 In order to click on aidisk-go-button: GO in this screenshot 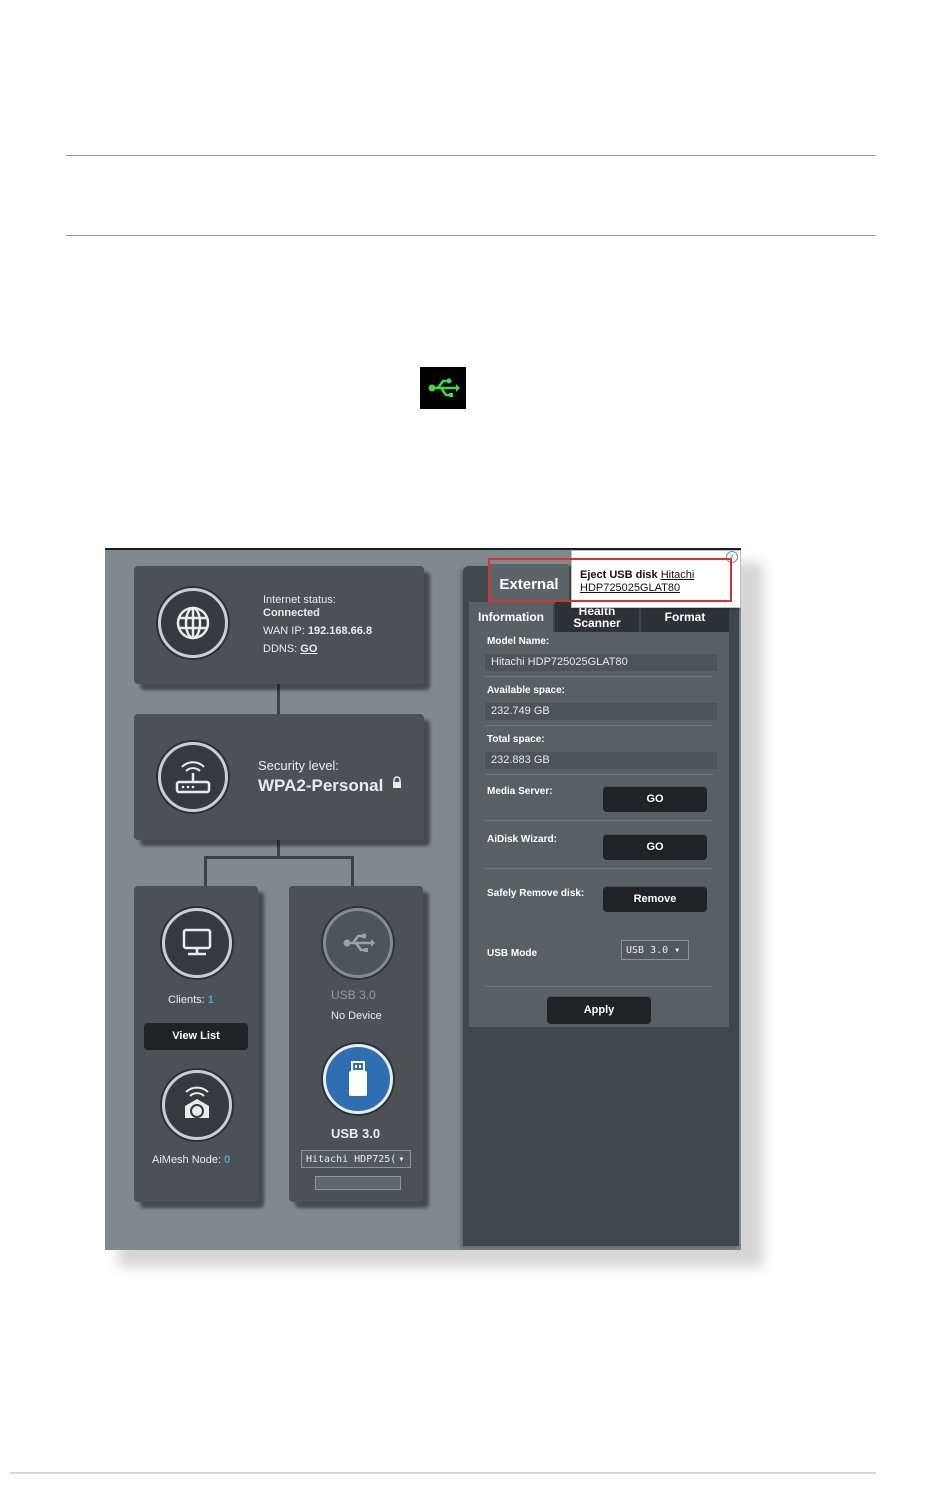, I will do `click(655, 847)`.